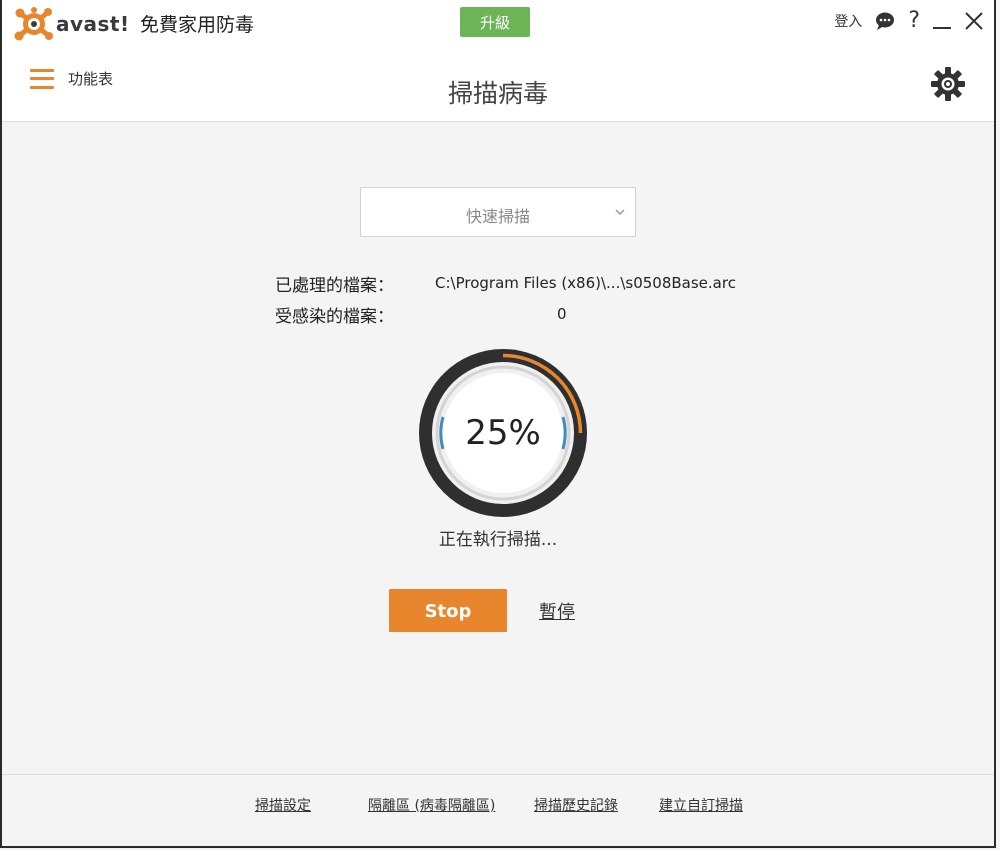 Image resolution: width=1000 pixels, height=850 pixels. Describe the element at coordinates (620, 212) in the screenshot. I see `chevron-down-icon` at that location.